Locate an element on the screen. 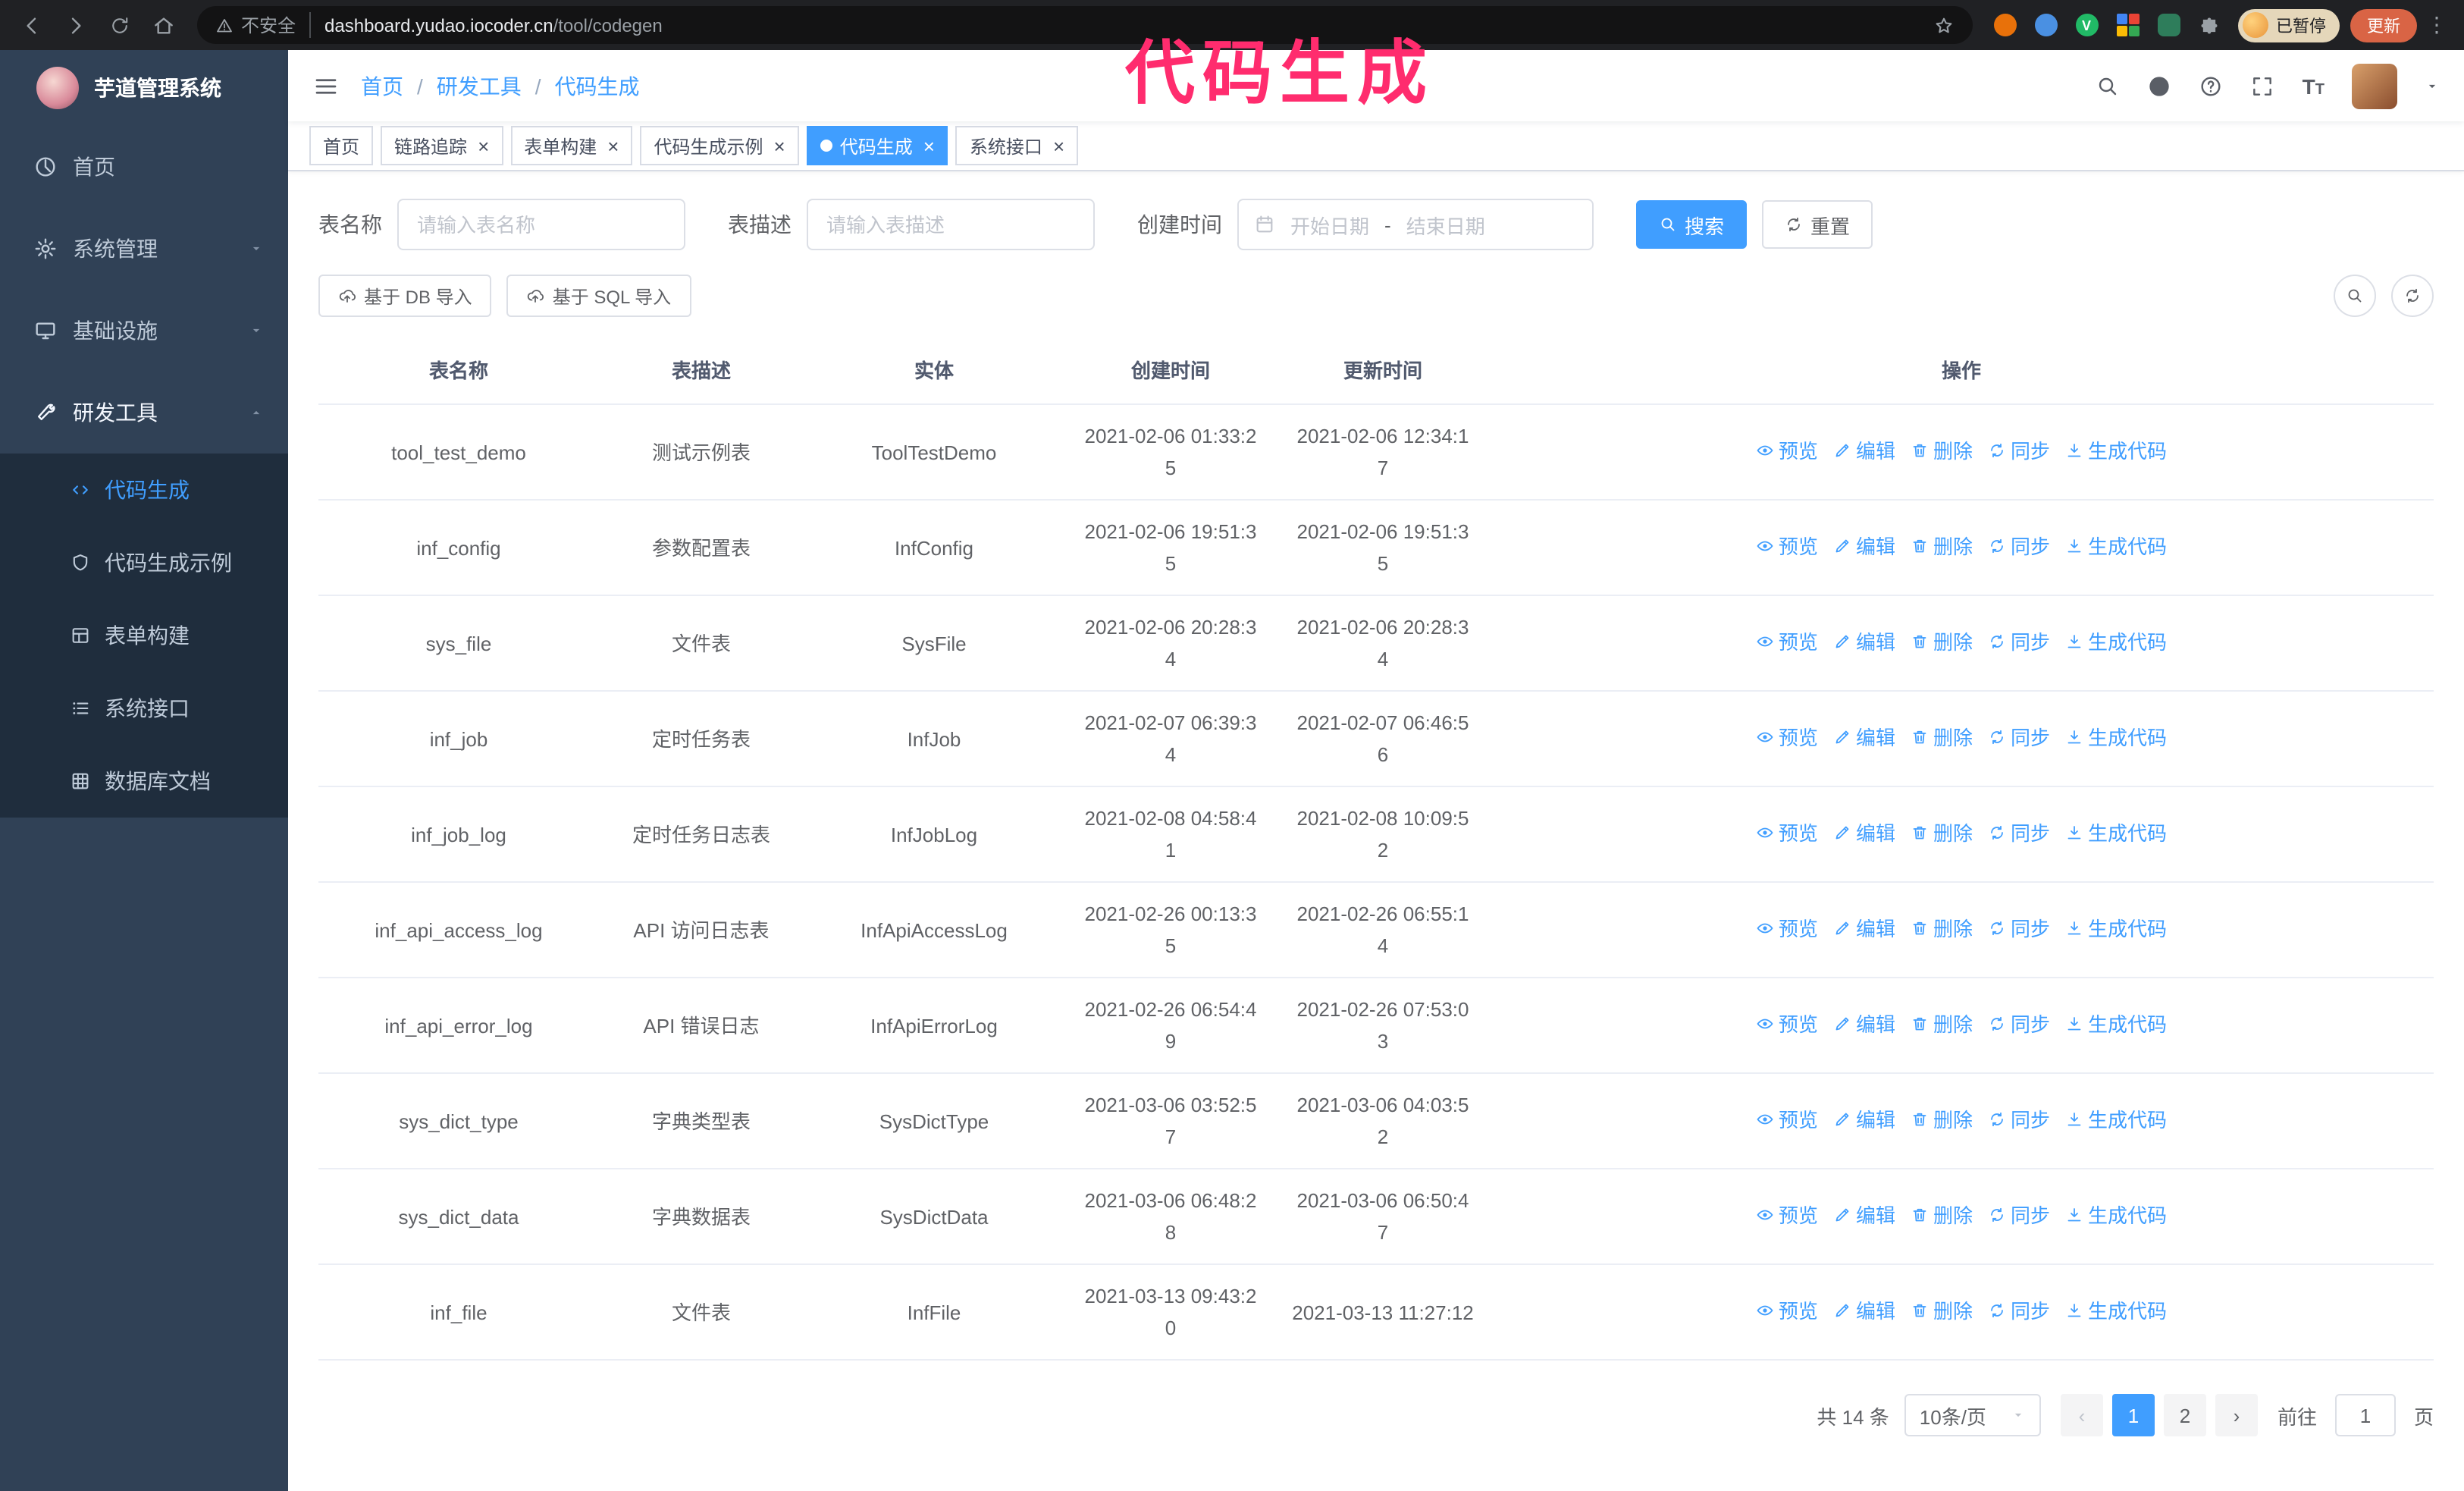  profile-chip: 已暂停 is located at coordinates (2289, 25).